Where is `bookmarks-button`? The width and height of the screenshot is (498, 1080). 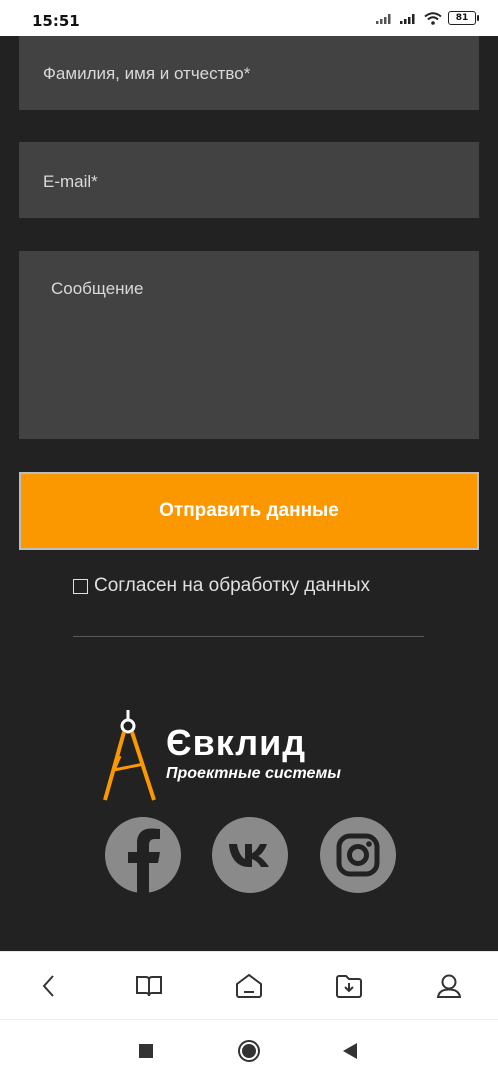 bookmarks-button is located at coordinates (149, 986).